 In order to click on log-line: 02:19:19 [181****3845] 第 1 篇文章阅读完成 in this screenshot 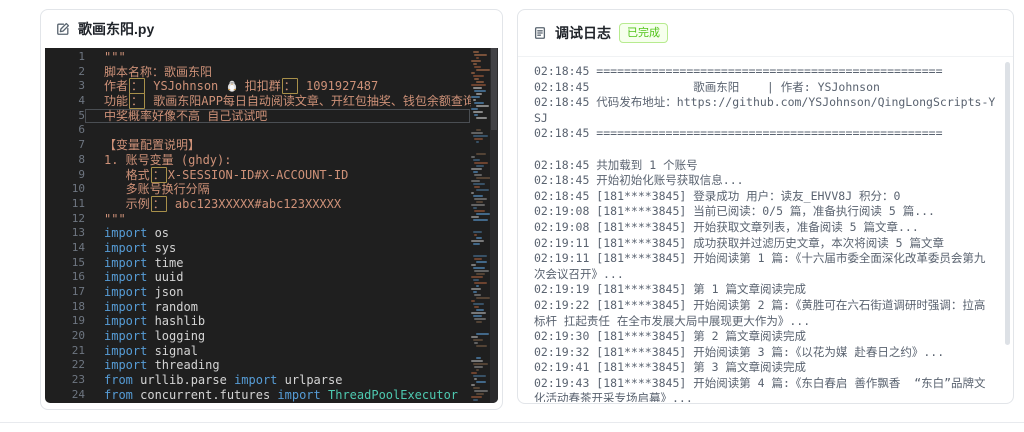, I will do `click(670, 289)`.